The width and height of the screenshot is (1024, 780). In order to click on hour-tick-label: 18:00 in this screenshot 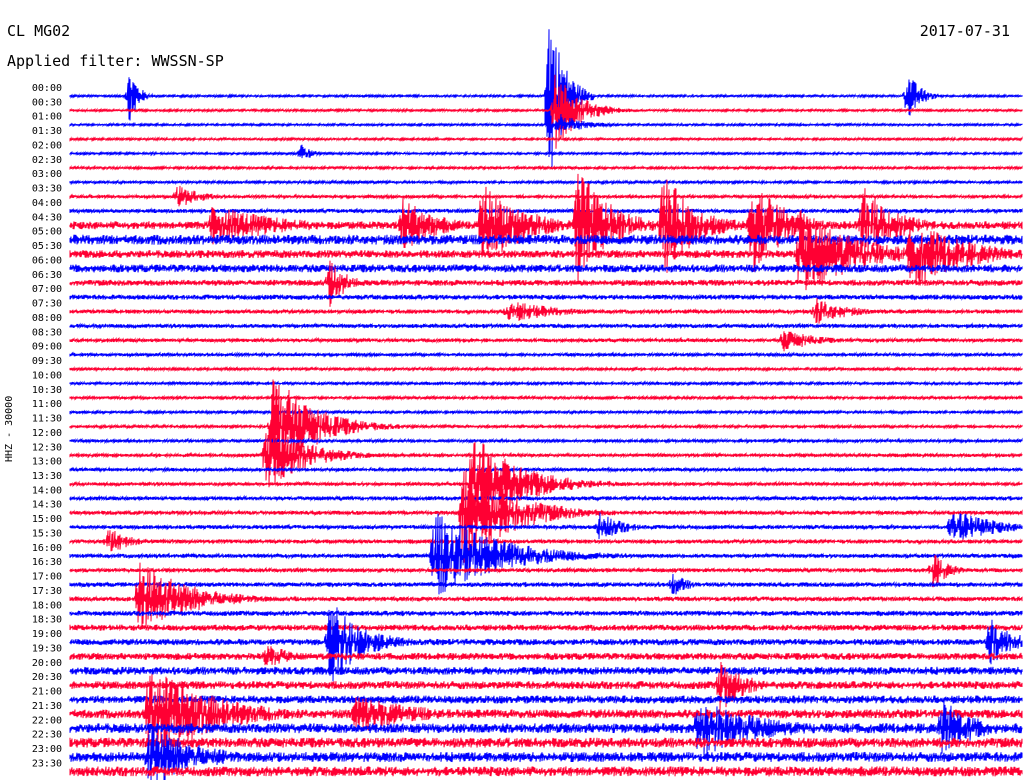, I will do `click(47, 605)`.